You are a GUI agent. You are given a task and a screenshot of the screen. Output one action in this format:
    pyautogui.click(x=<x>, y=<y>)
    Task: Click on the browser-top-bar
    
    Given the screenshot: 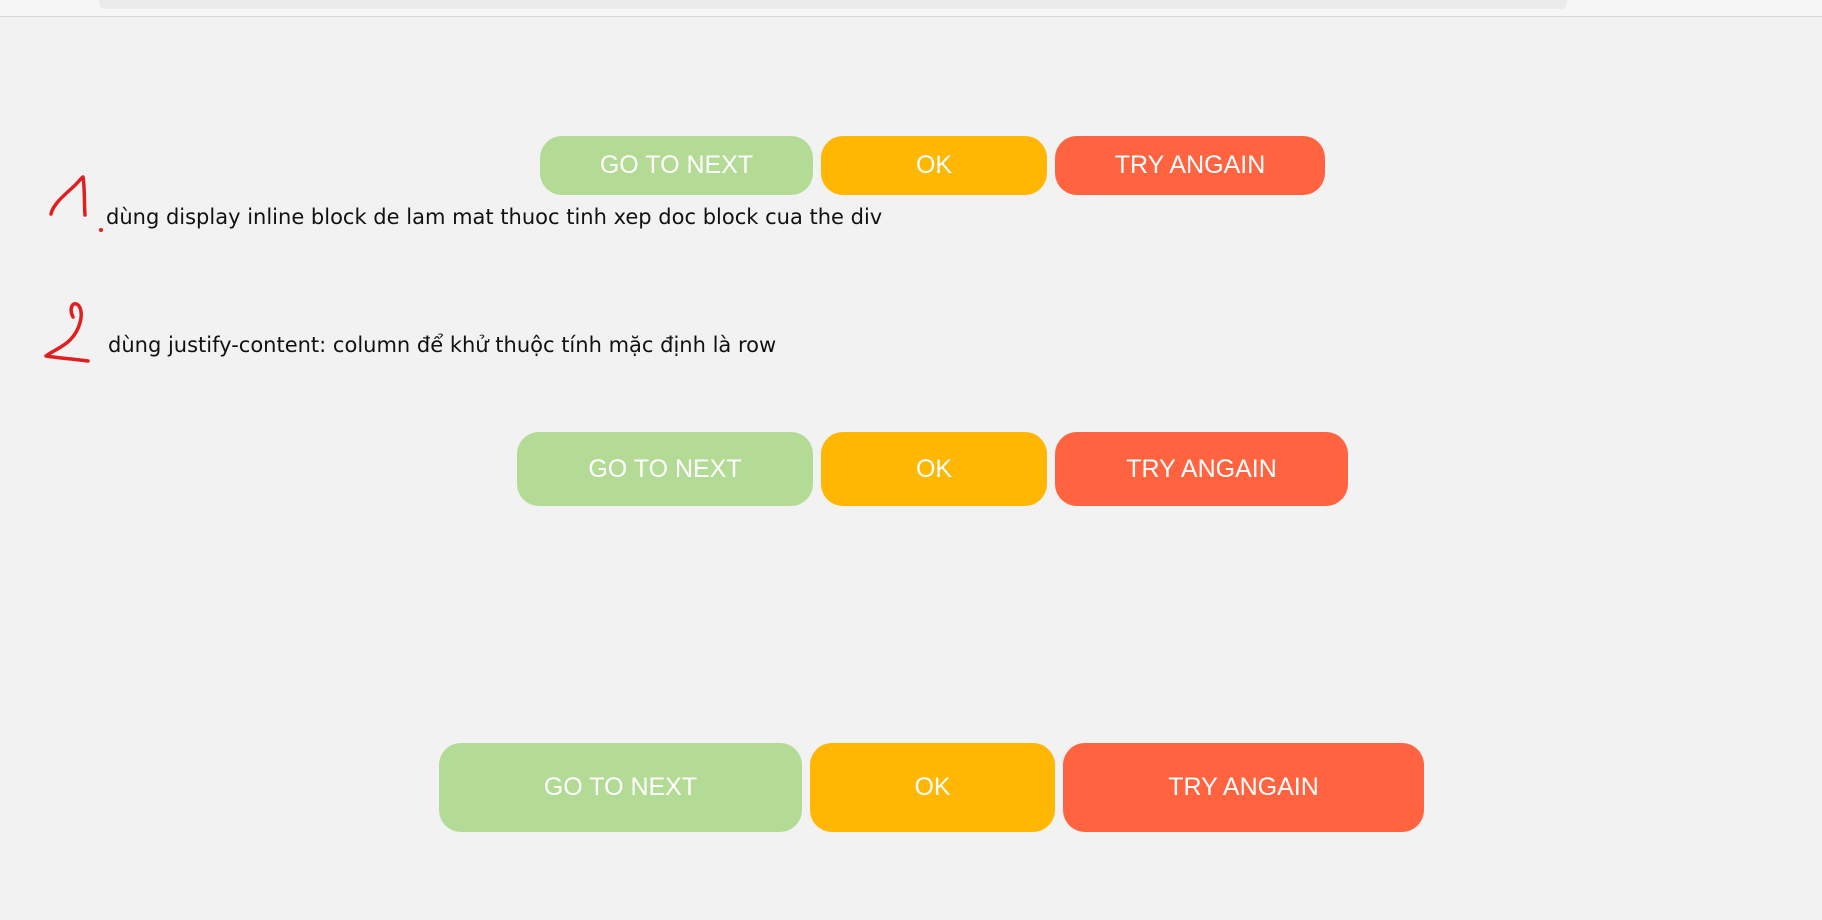 What is the action you would take?
    pyautogui.click(x=911, y=8)
    